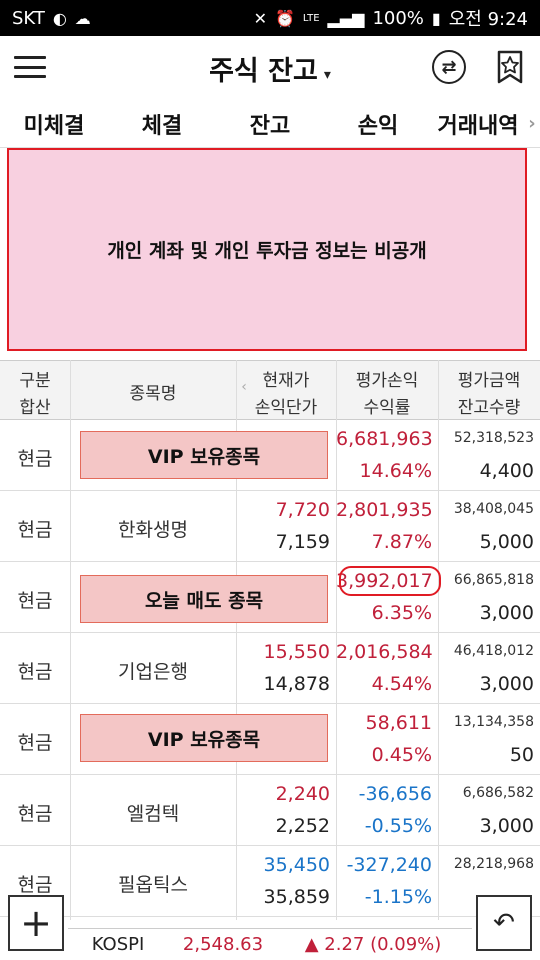  I want to click on hamburger-menu-icon, so click(30, 67).